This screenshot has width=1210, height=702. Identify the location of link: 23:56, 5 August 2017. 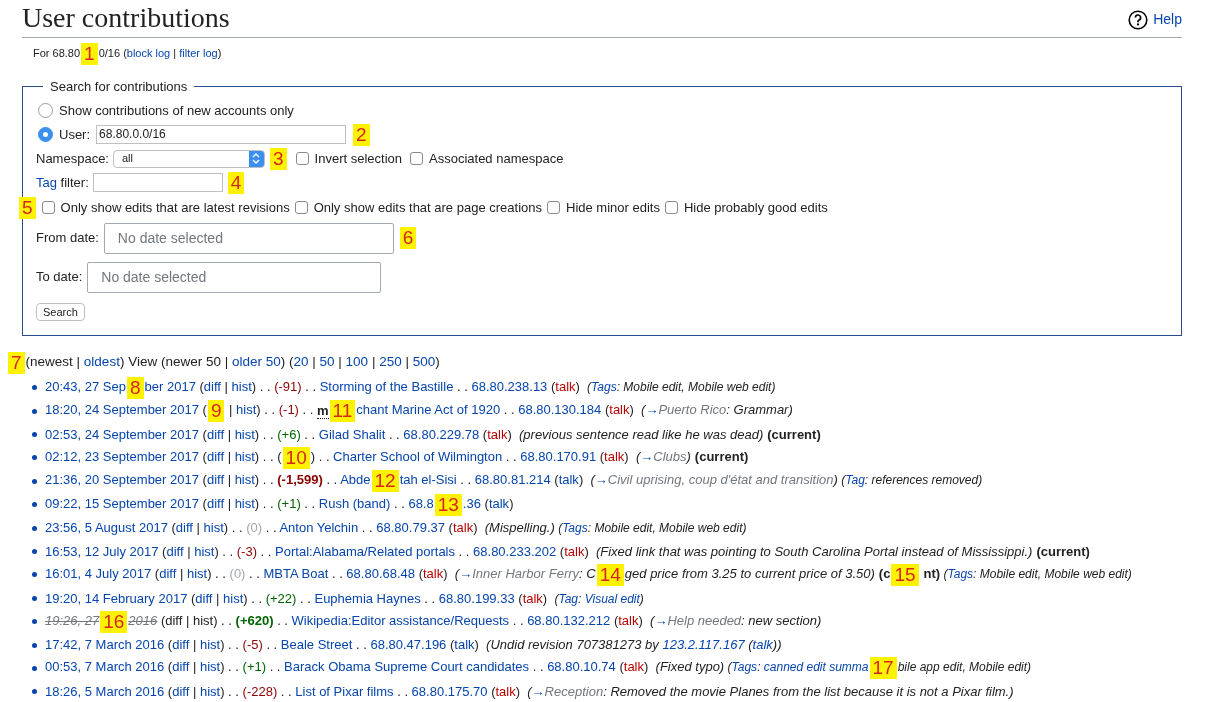
(106, 528).